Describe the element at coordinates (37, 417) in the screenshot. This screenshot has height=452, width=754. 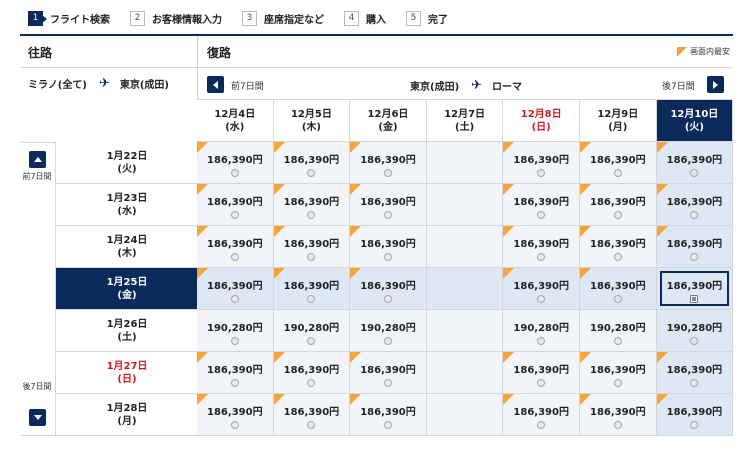
I see `next-week-outbound-button` at that location.